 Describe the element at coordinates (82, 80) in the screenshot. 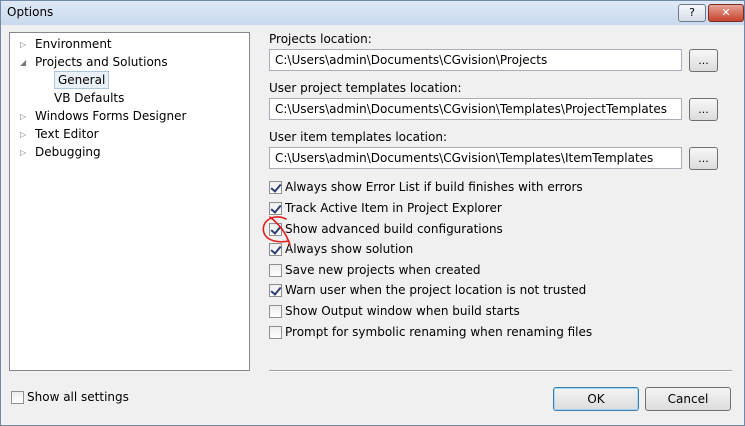

I see `tree-item-label: General` at that location.